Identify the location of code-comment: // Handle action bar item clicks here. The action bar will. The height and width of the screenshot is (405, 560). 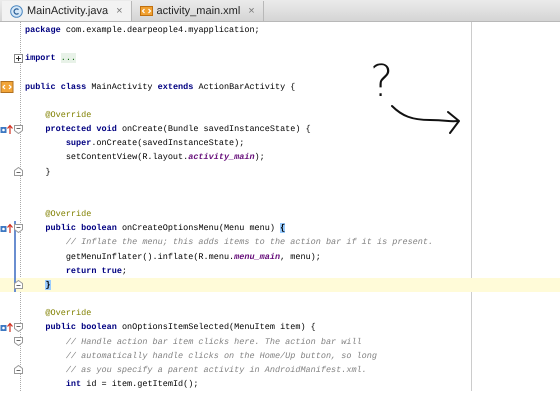
(214, 341).